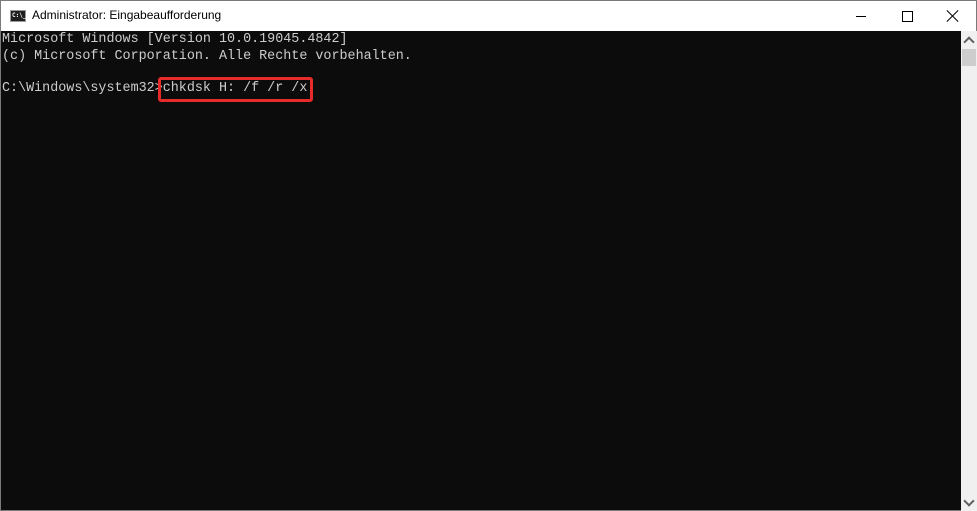 The width and height of the screenshot is (977, 511). I want to click on chevron-down-icon, so click(969, 500).